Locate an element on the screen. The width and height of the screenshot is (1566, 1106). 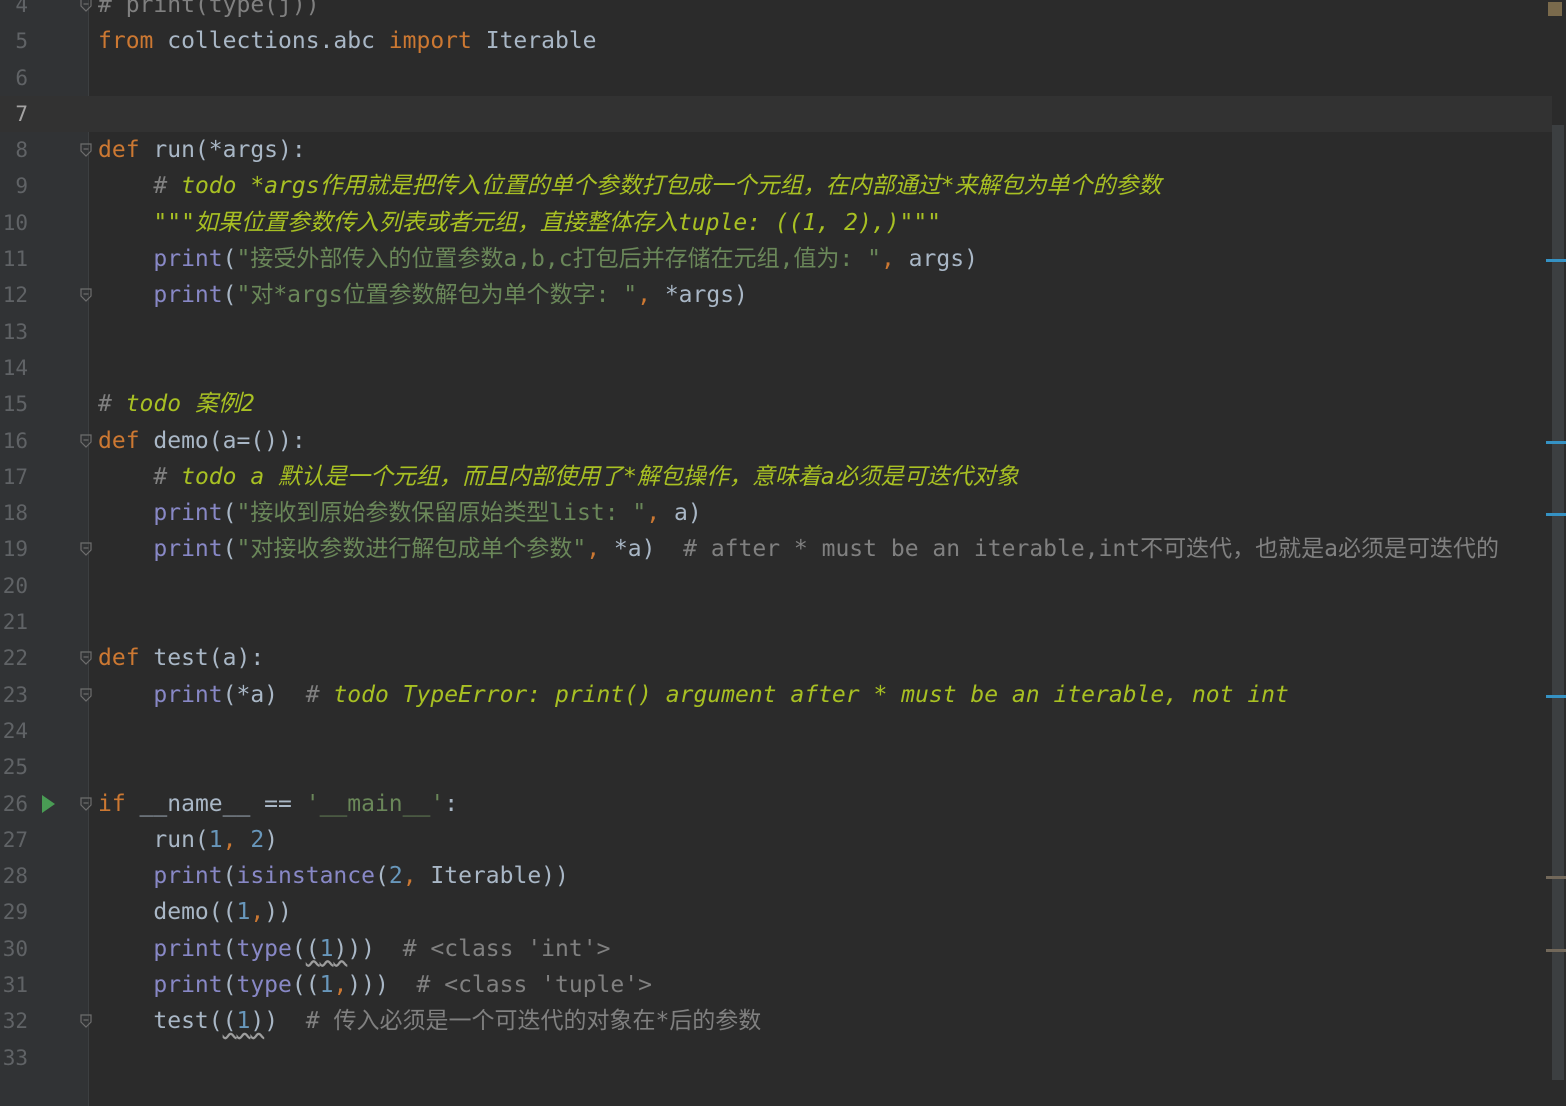
line-number: 32 is located at coordinates (14, 1021).